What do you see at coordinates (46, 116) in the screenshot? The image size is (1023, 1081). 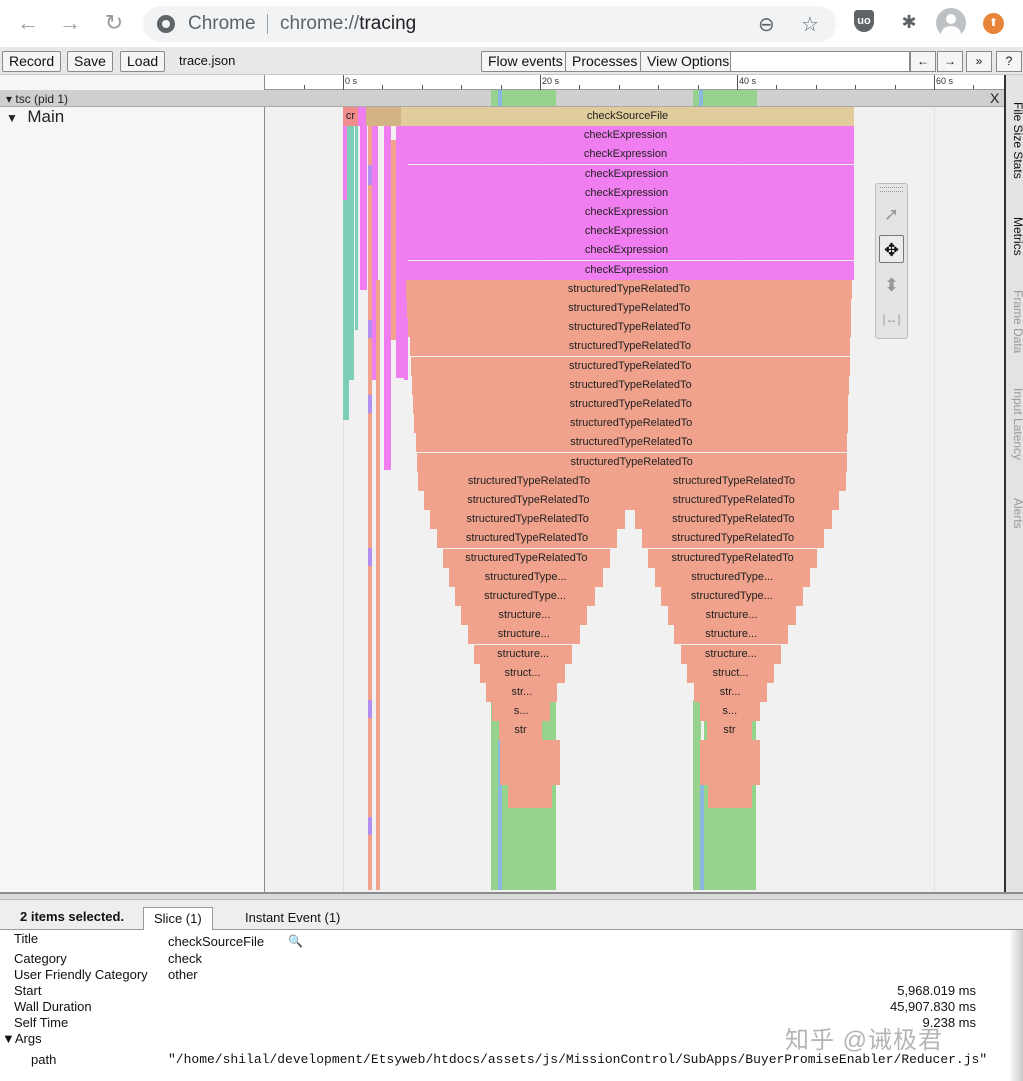 I see `thread-name: Main` at bounding box center [46, 116].